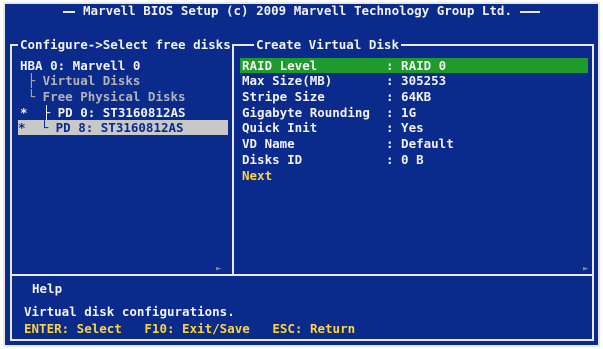 The image size is (603, 349). What do you see at coordinates (80, 80) in the screenshot?
I see `tree-item-virtual-disks: ├ Virtual Disks` at bounding box center [80, 80].